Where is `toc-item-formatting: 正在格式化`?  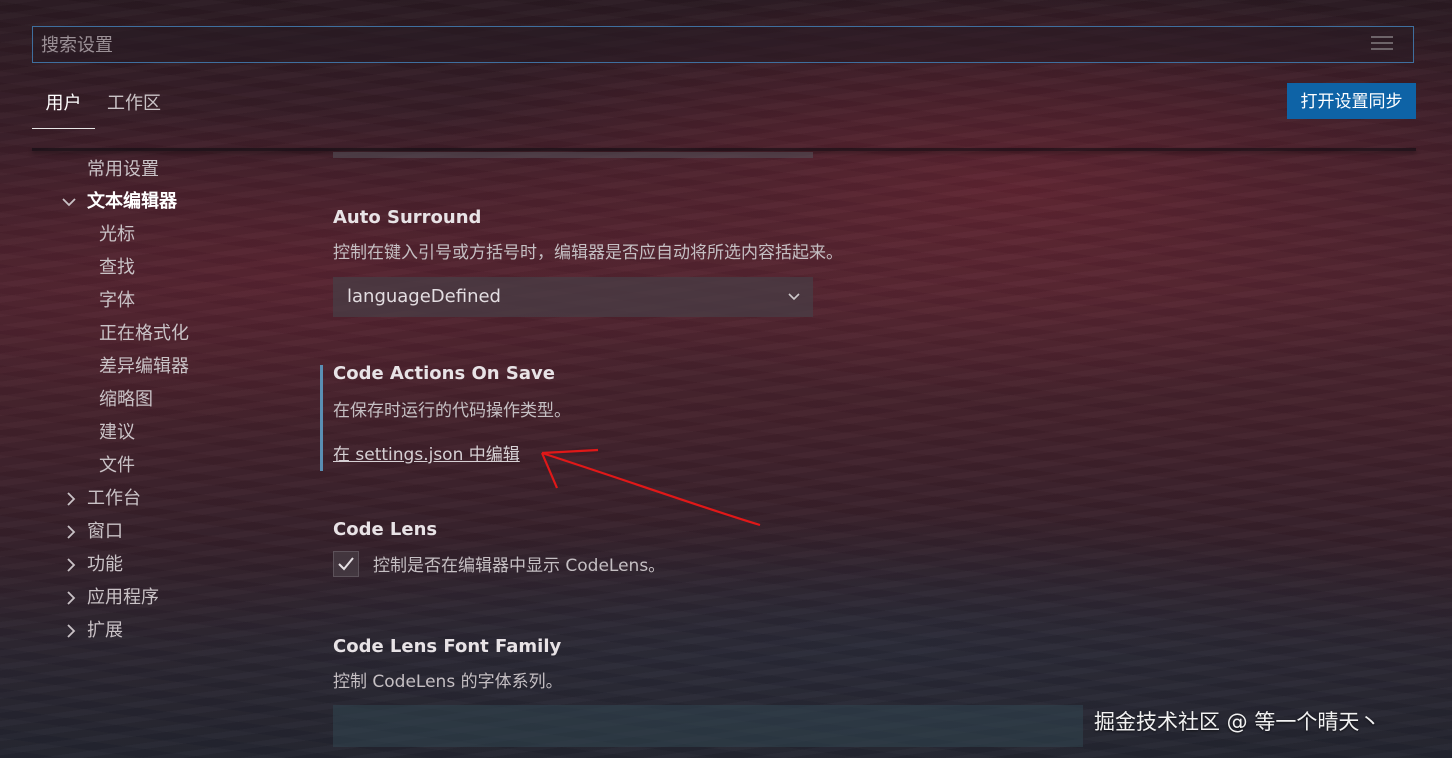
toc-item-formatting: 正在格式化 is located at coordinates (144, 334).